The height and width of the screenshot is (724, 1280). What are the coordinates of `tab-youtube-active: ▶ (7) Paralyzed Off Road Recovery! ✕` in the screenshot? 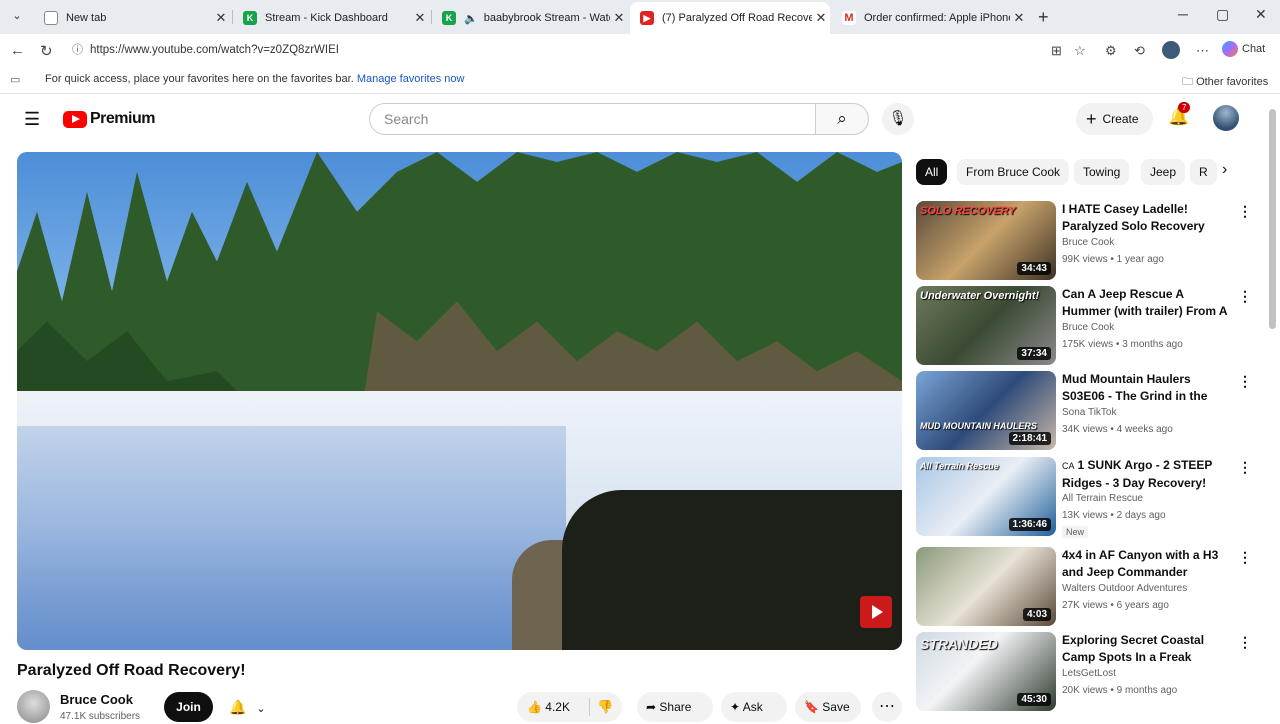 It's located at (730, 18).